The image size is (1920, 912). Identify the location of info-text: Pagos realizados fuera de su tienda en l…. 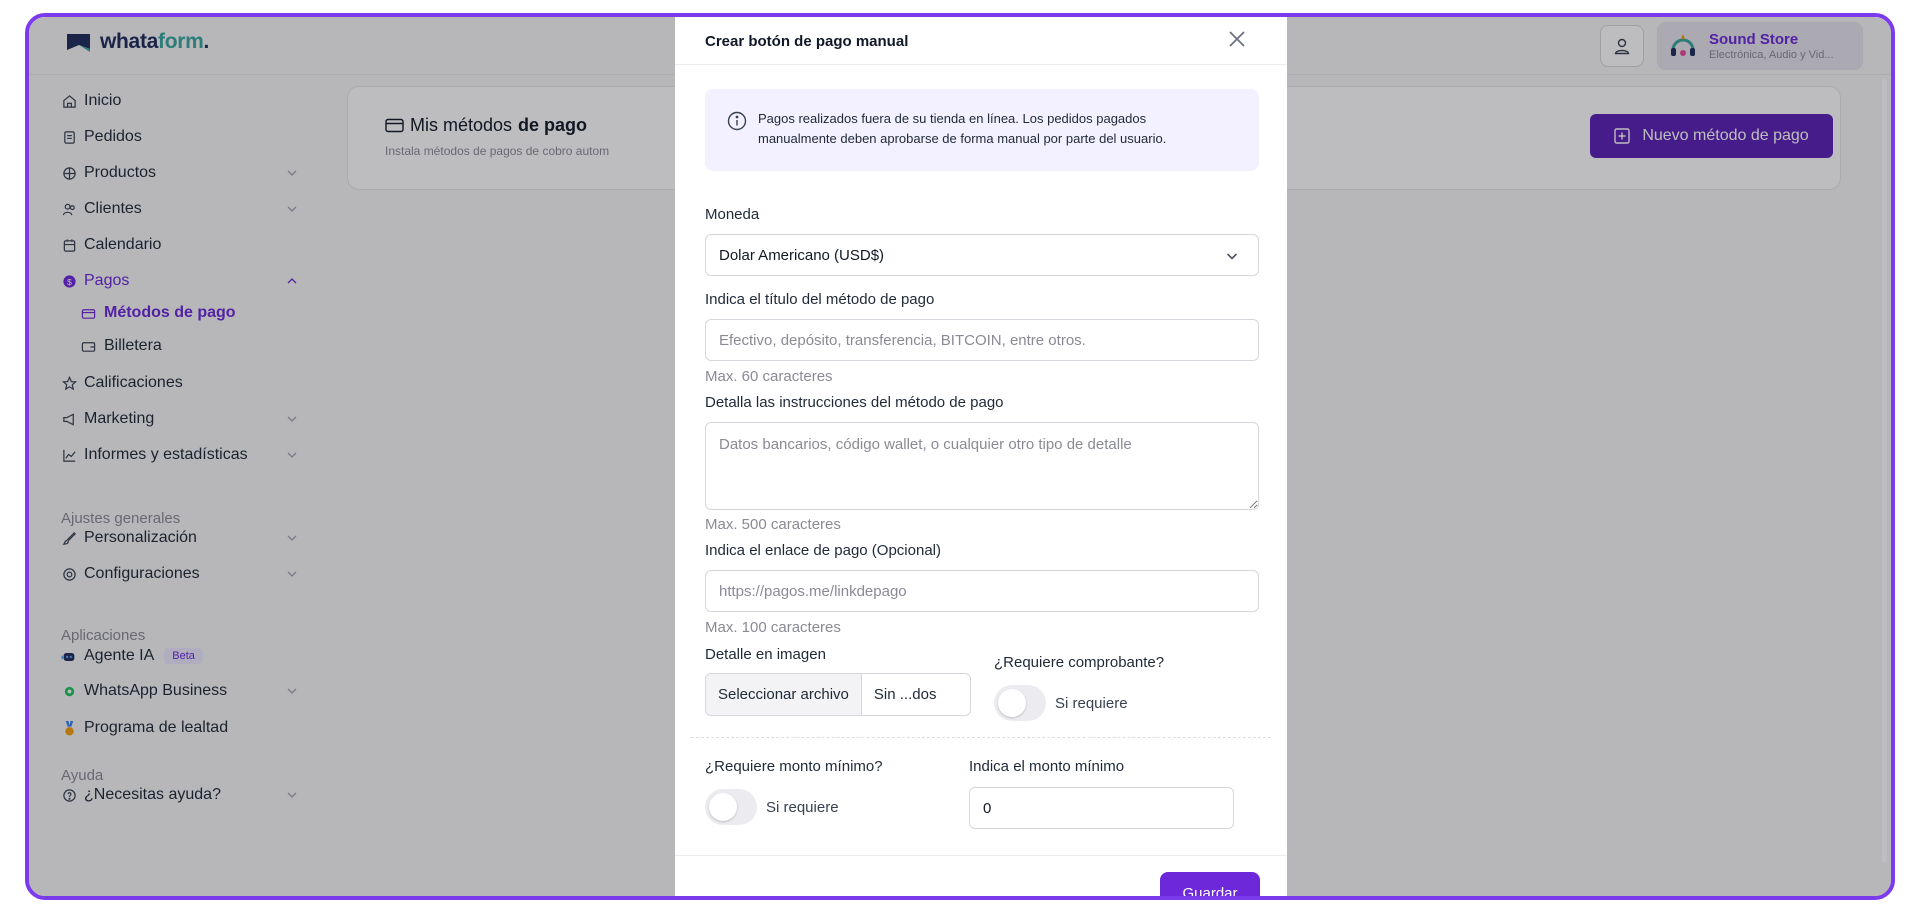
(962, 128).